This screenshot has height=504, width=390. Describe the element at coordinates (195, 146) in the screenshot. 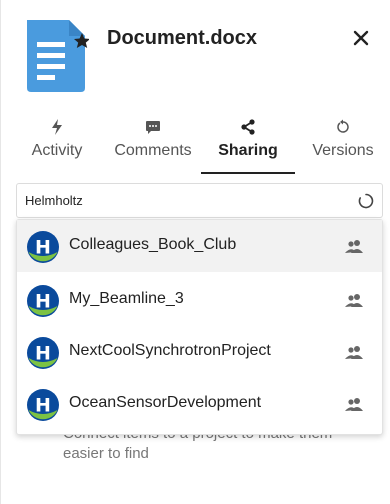

I see `tab-bar: Activity Comments Sharing Versions` at that location.